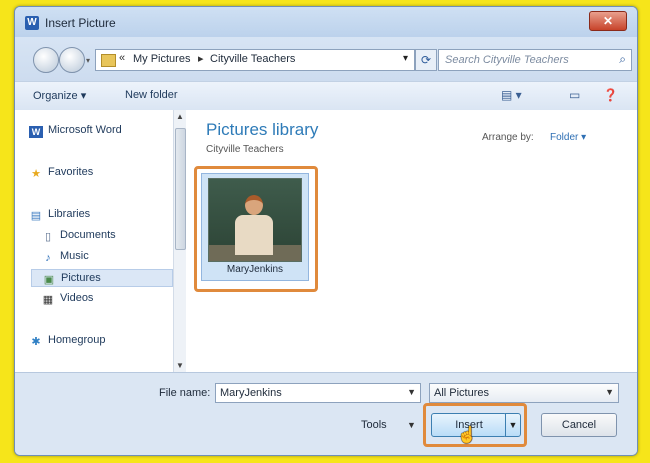 Image resolution: width=650 pixels, height=463 pixels. Describe the element at coordinates (61, 173) in the screenshot. I see `sidebar-item-favorites: ★ Favorites` at that location.